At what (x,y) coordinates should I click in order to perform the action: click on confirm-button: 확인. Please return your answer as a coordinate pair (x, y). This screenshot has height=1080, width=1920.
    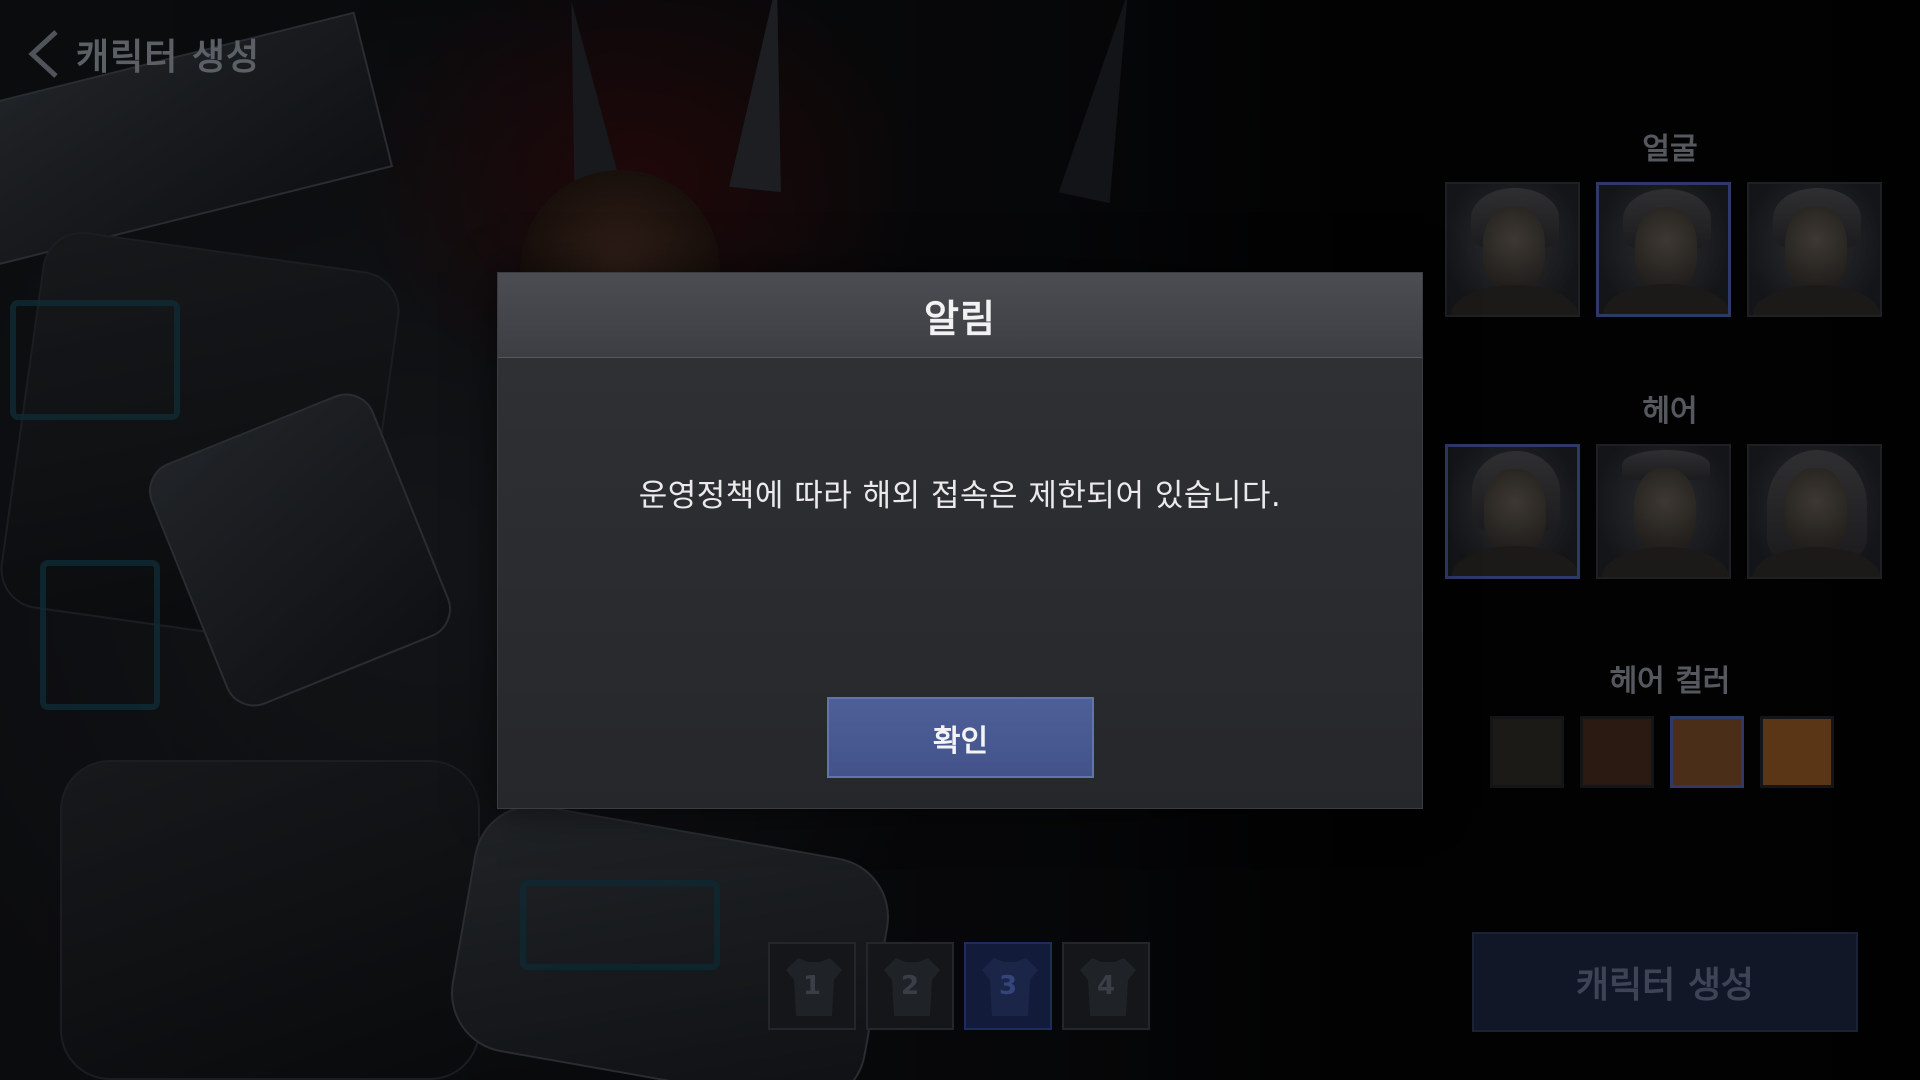
    Looking at the image, I should click on (960, 737).